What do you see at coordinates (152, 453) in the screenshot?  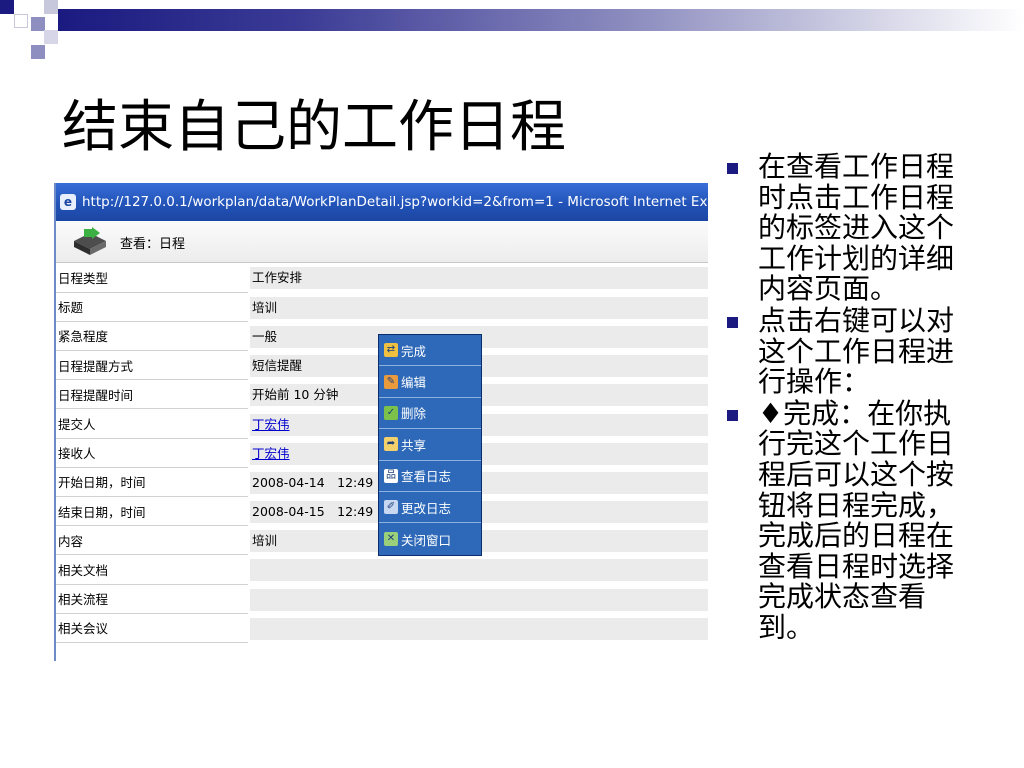 I see `field-label: 接收人` at bounding box center [152, 453].